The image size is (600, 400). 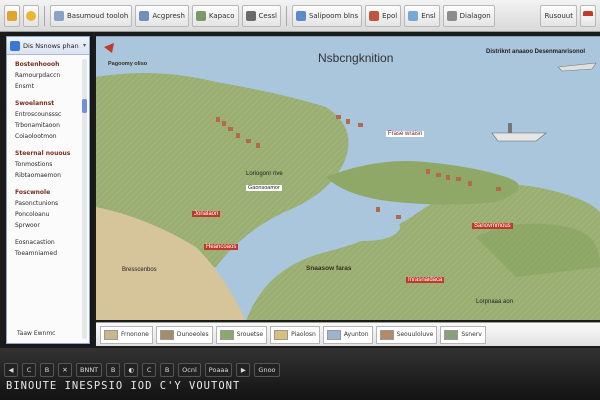 I want to click on panel-list-item: Entroscounsssc, so click(x=48, y=114).